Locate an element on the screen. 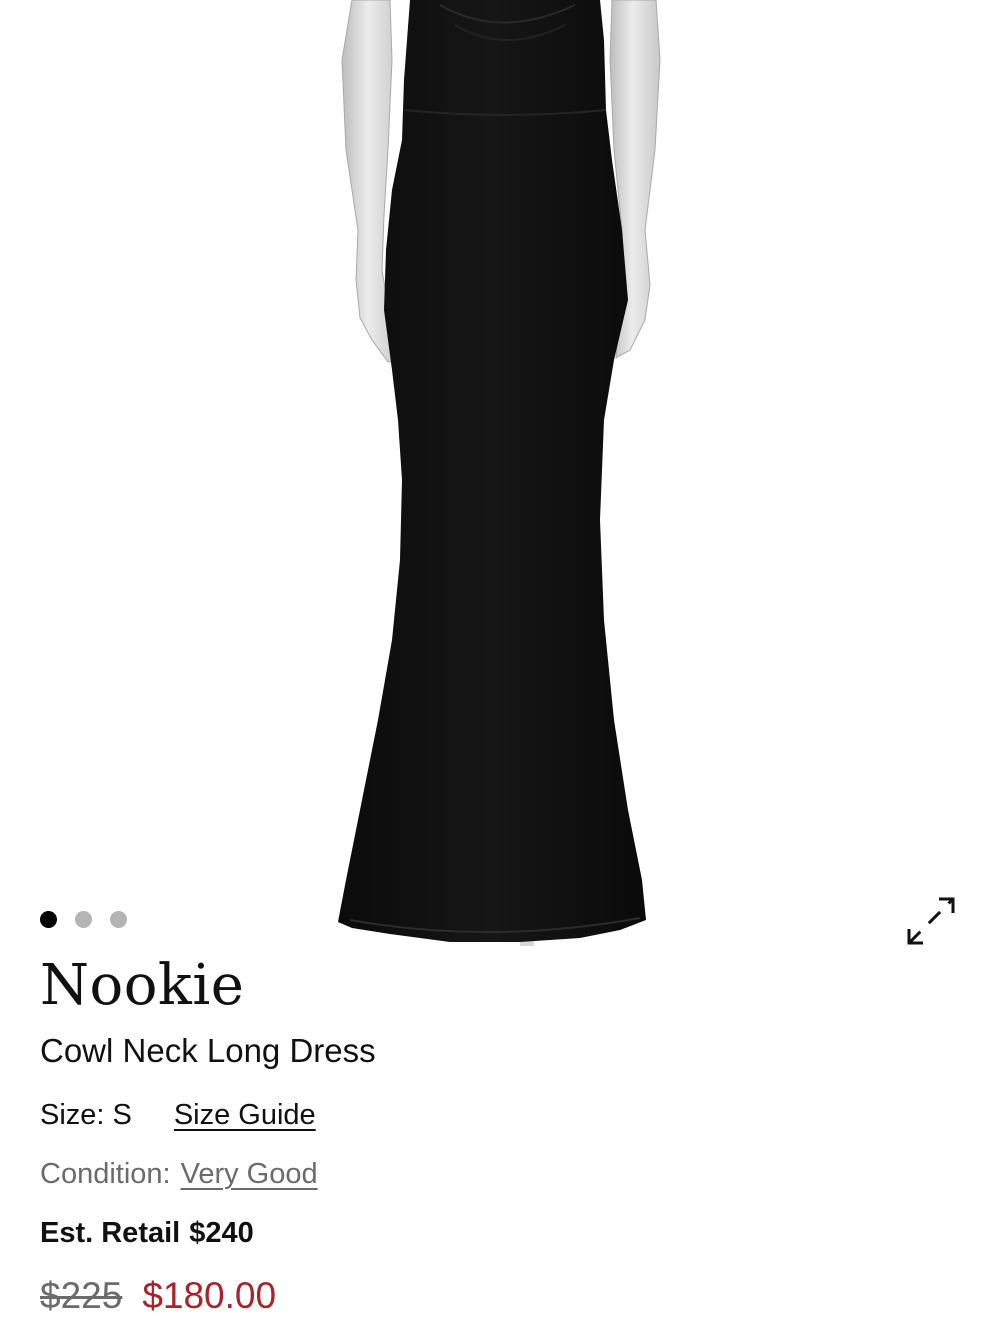 The image size is (1000, 1333). original-price: $225 is located at coordinates (81, 1295).